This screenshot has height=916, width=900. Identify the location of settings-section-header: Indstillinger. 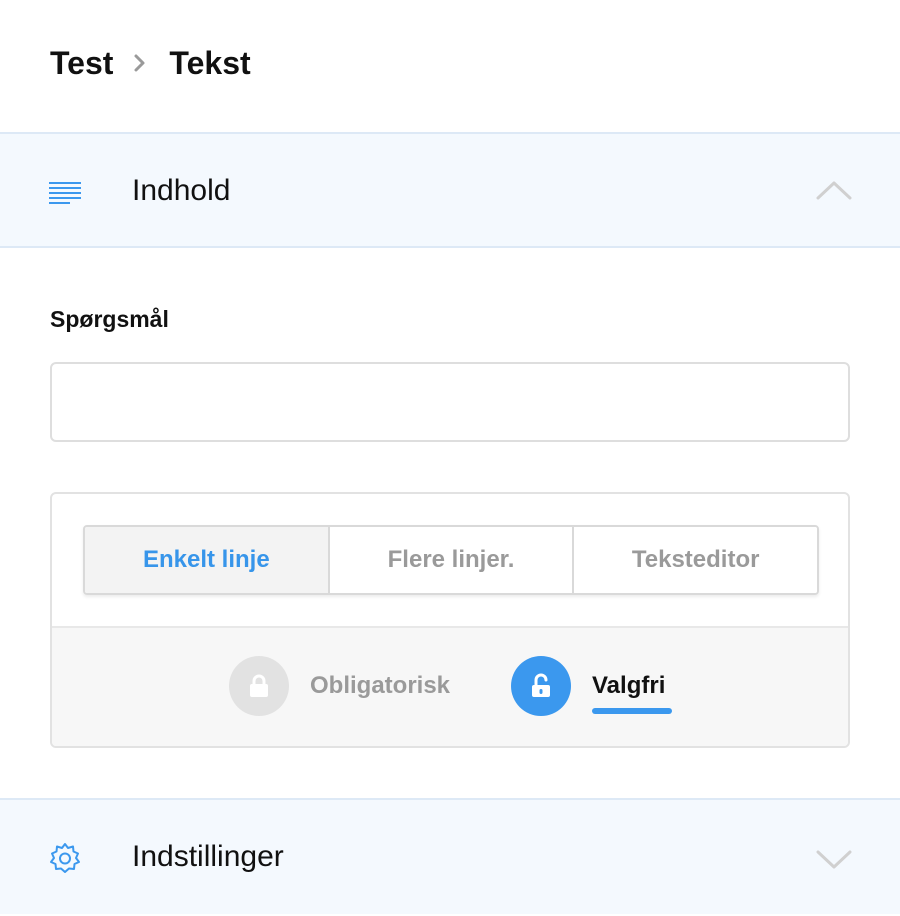
(450, 856).